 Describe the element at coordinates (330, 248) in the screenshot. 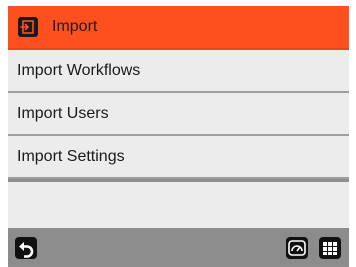

I see `apps-grid-button` at that location.